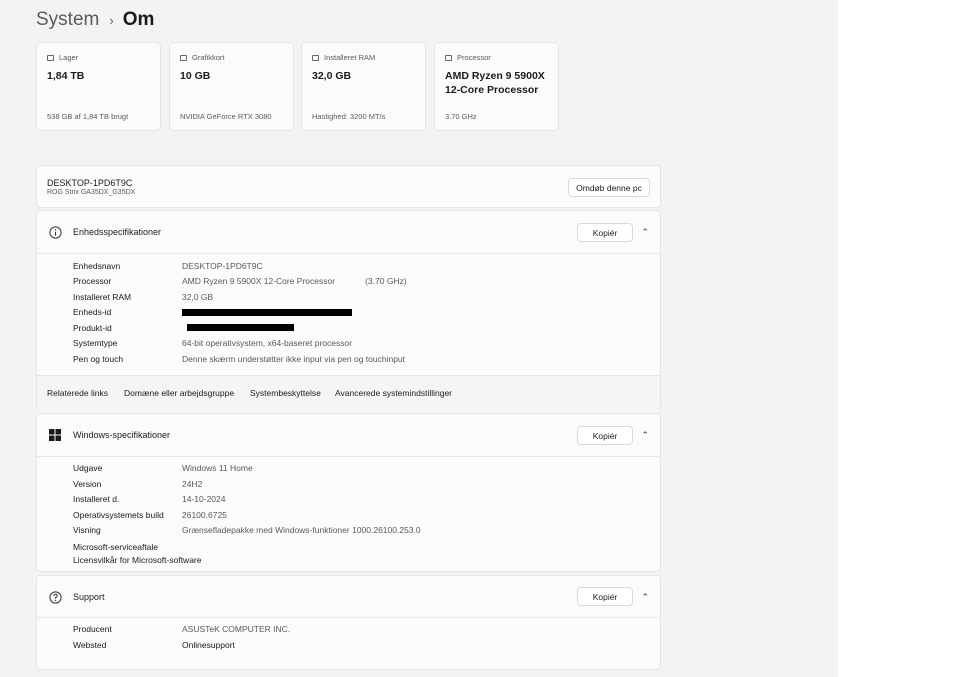 This screenshot has width=960, height=677. What do you see at coordinates (461, 116) in the screenshot?
I see `tile-sub: 3.70 GHz` at bounding box center [461, 116].